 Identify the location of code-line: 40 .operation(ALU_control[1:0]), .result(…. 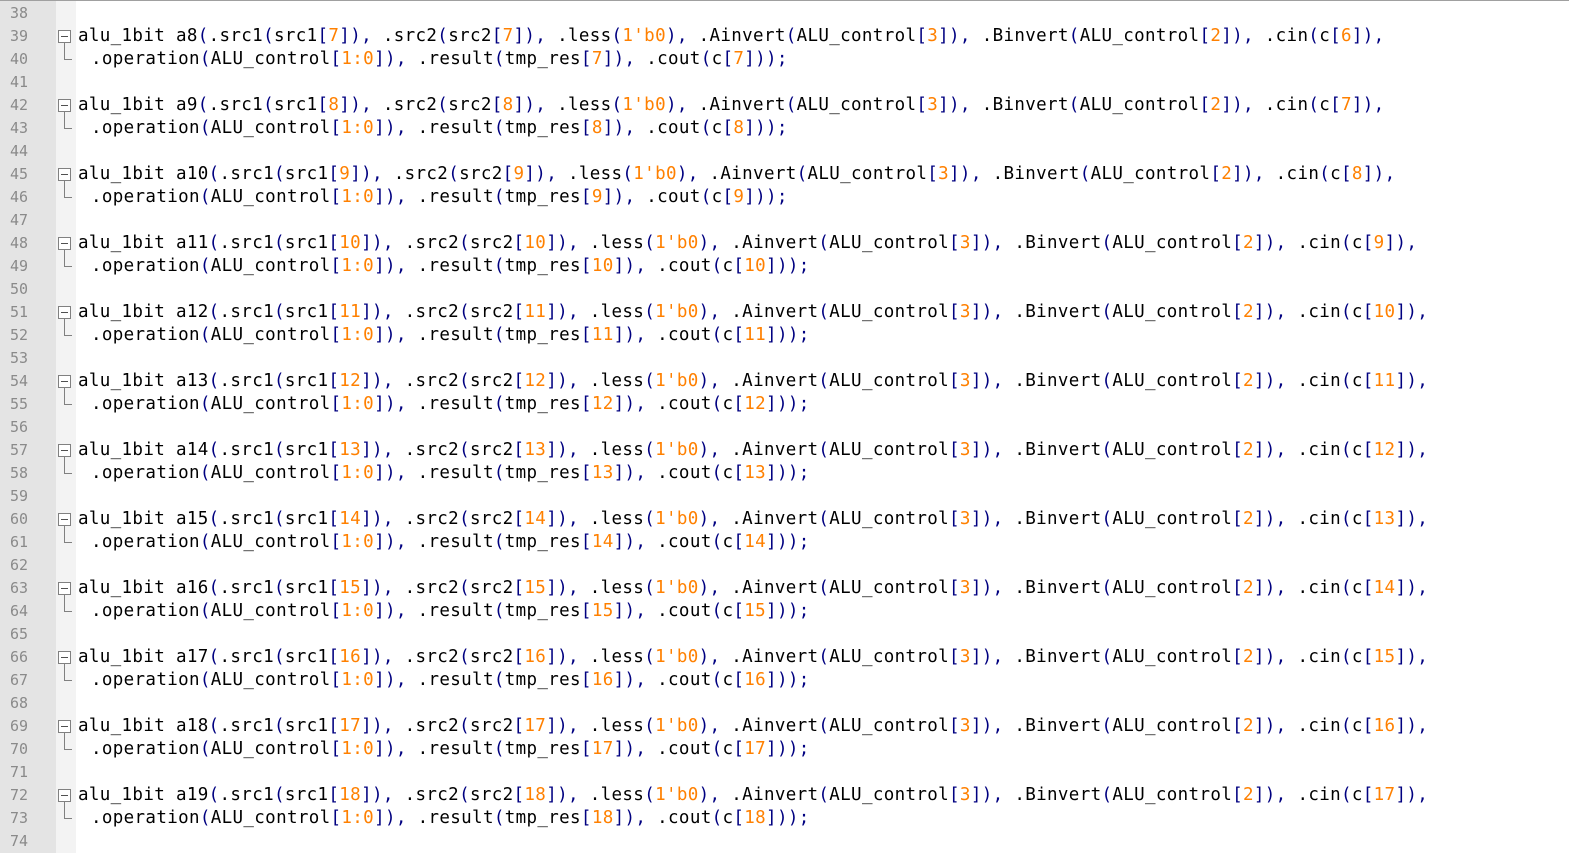
(784, 59).